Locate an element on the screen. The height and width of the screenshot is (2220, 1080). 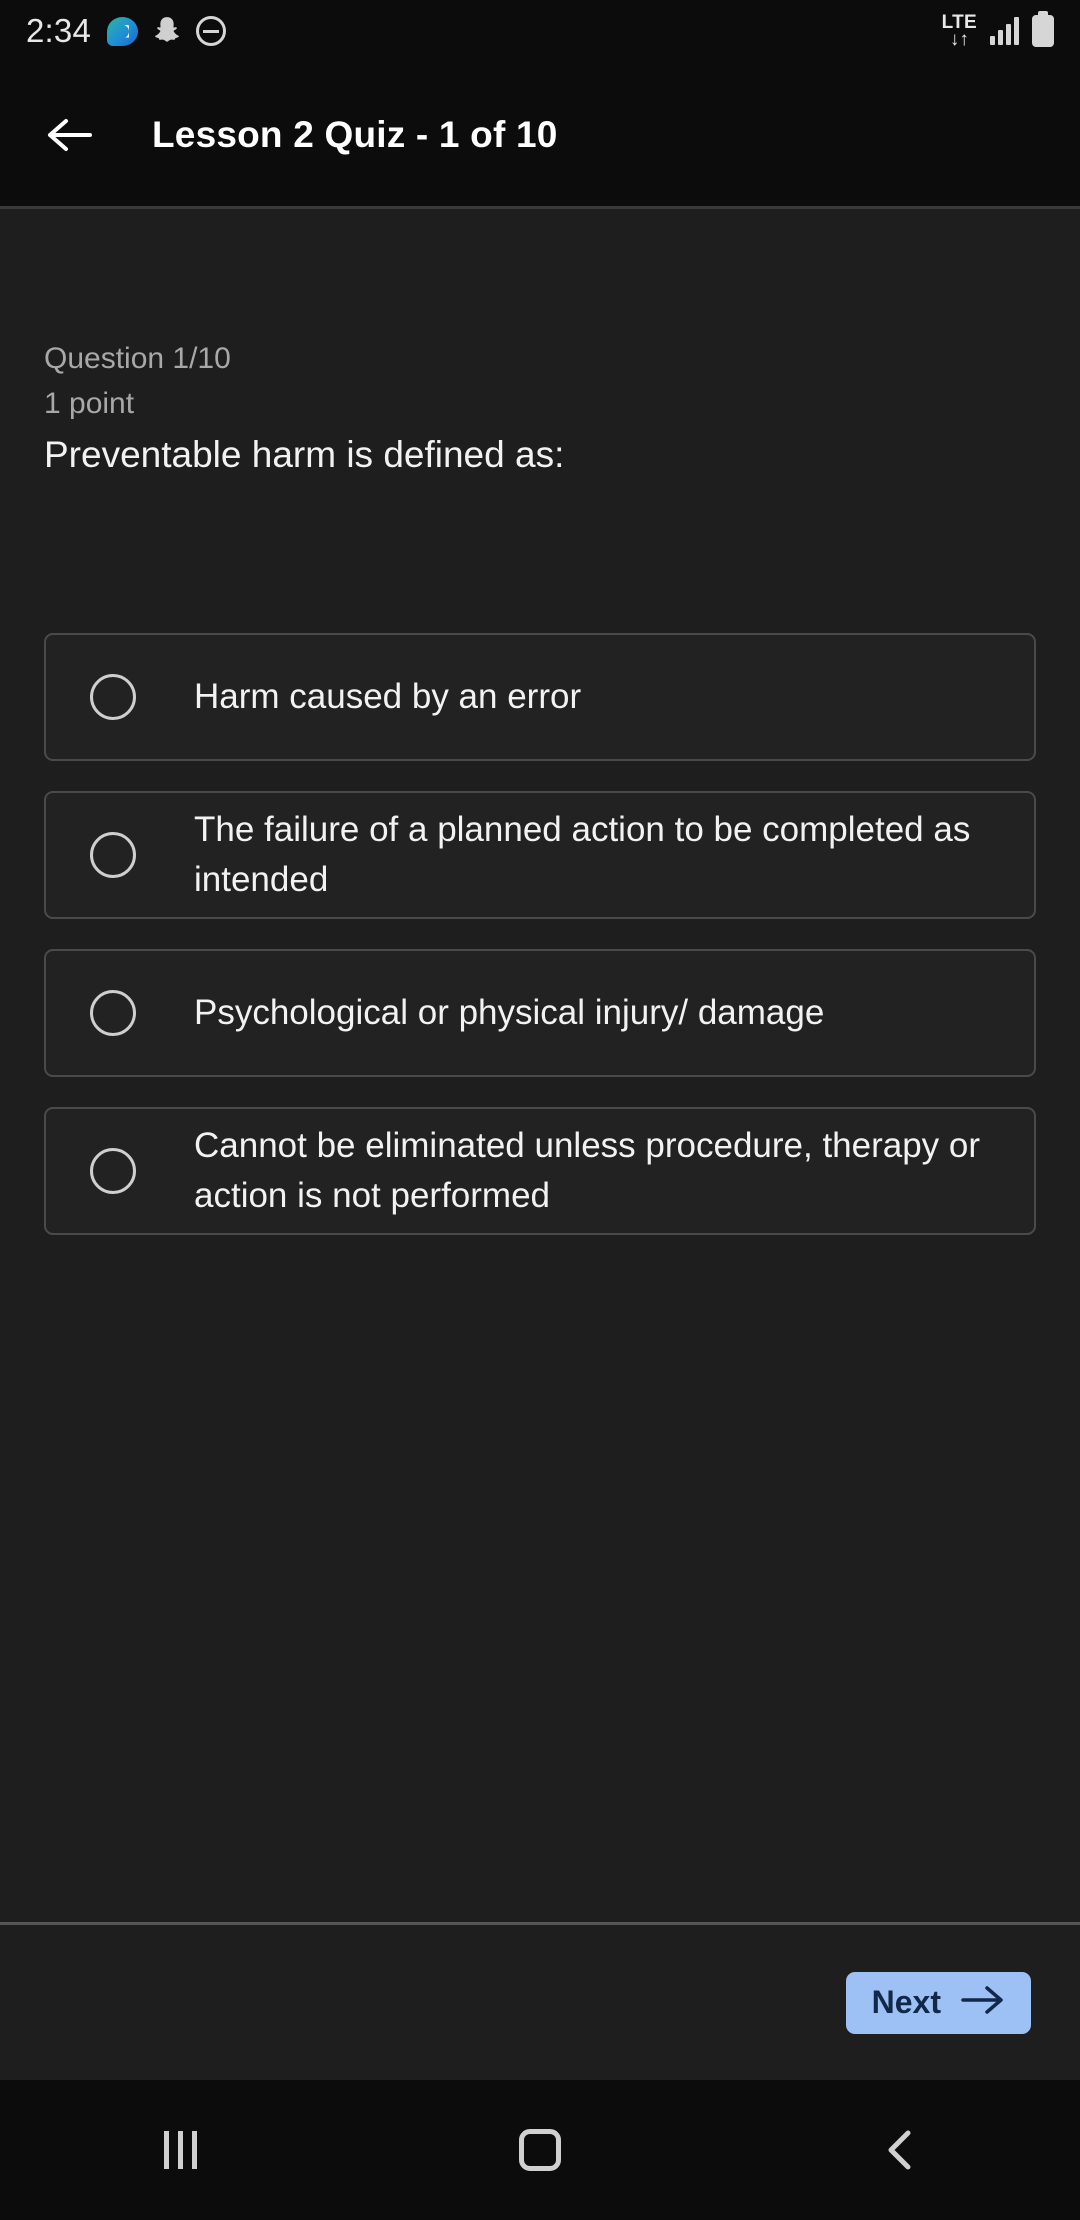
status-clock: 2:34 is located at coordinates (59, 30).